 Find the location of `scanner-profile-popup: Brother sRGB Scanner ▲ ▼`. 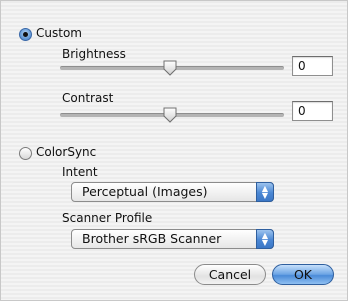

scanner-profile-popup: Brother sRGB Scanner ▲ ▼ is located at coordinates (172, 239).